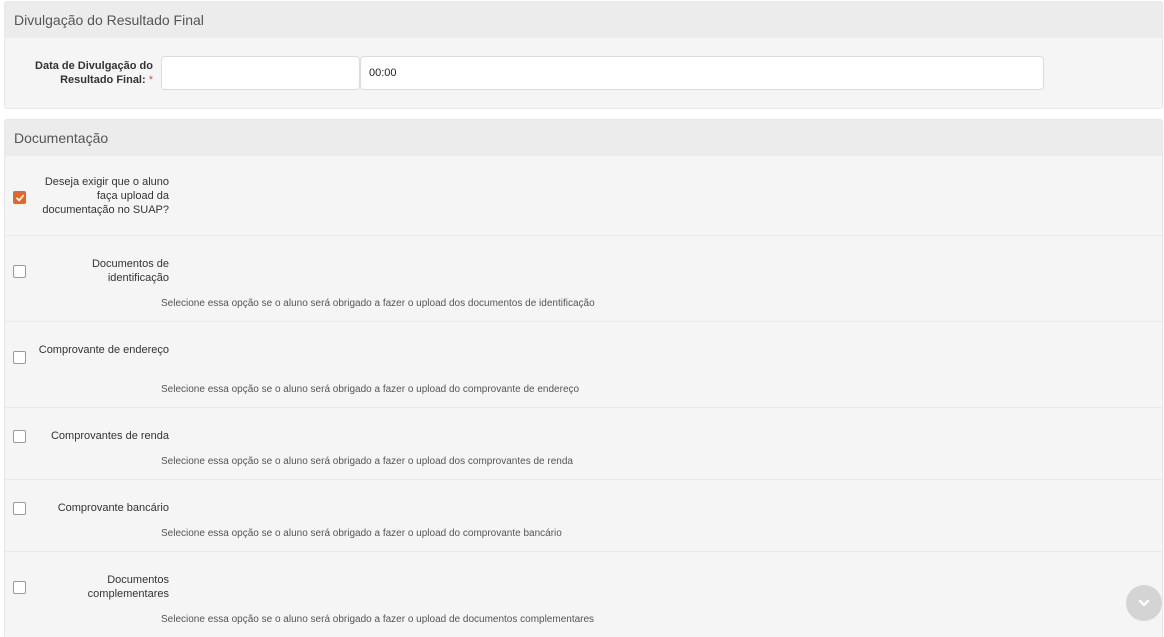 The width and height of the screenshot is (1164, 637). I want to click on result-panel-title: Divulgação do Resultado Final, so click(109, 20).